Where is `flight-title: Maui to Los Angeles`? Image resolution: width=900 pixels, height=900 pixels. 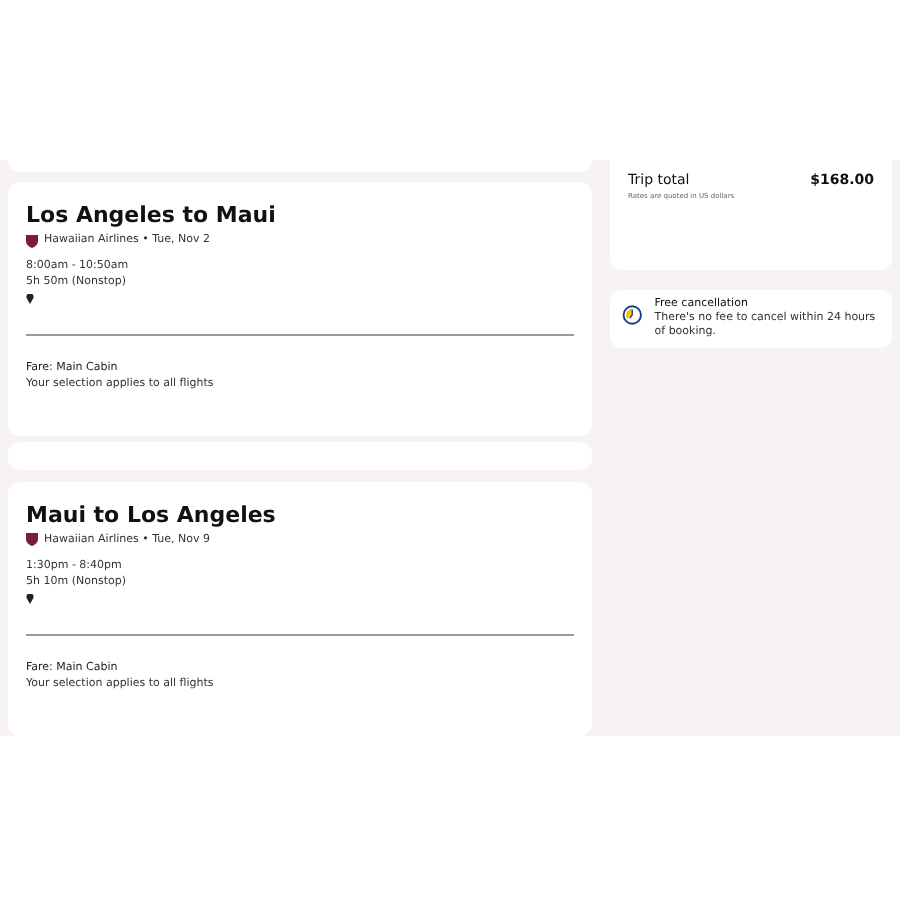
flight-title: Maui to Los Angeles is located at coordinates (152, 515).